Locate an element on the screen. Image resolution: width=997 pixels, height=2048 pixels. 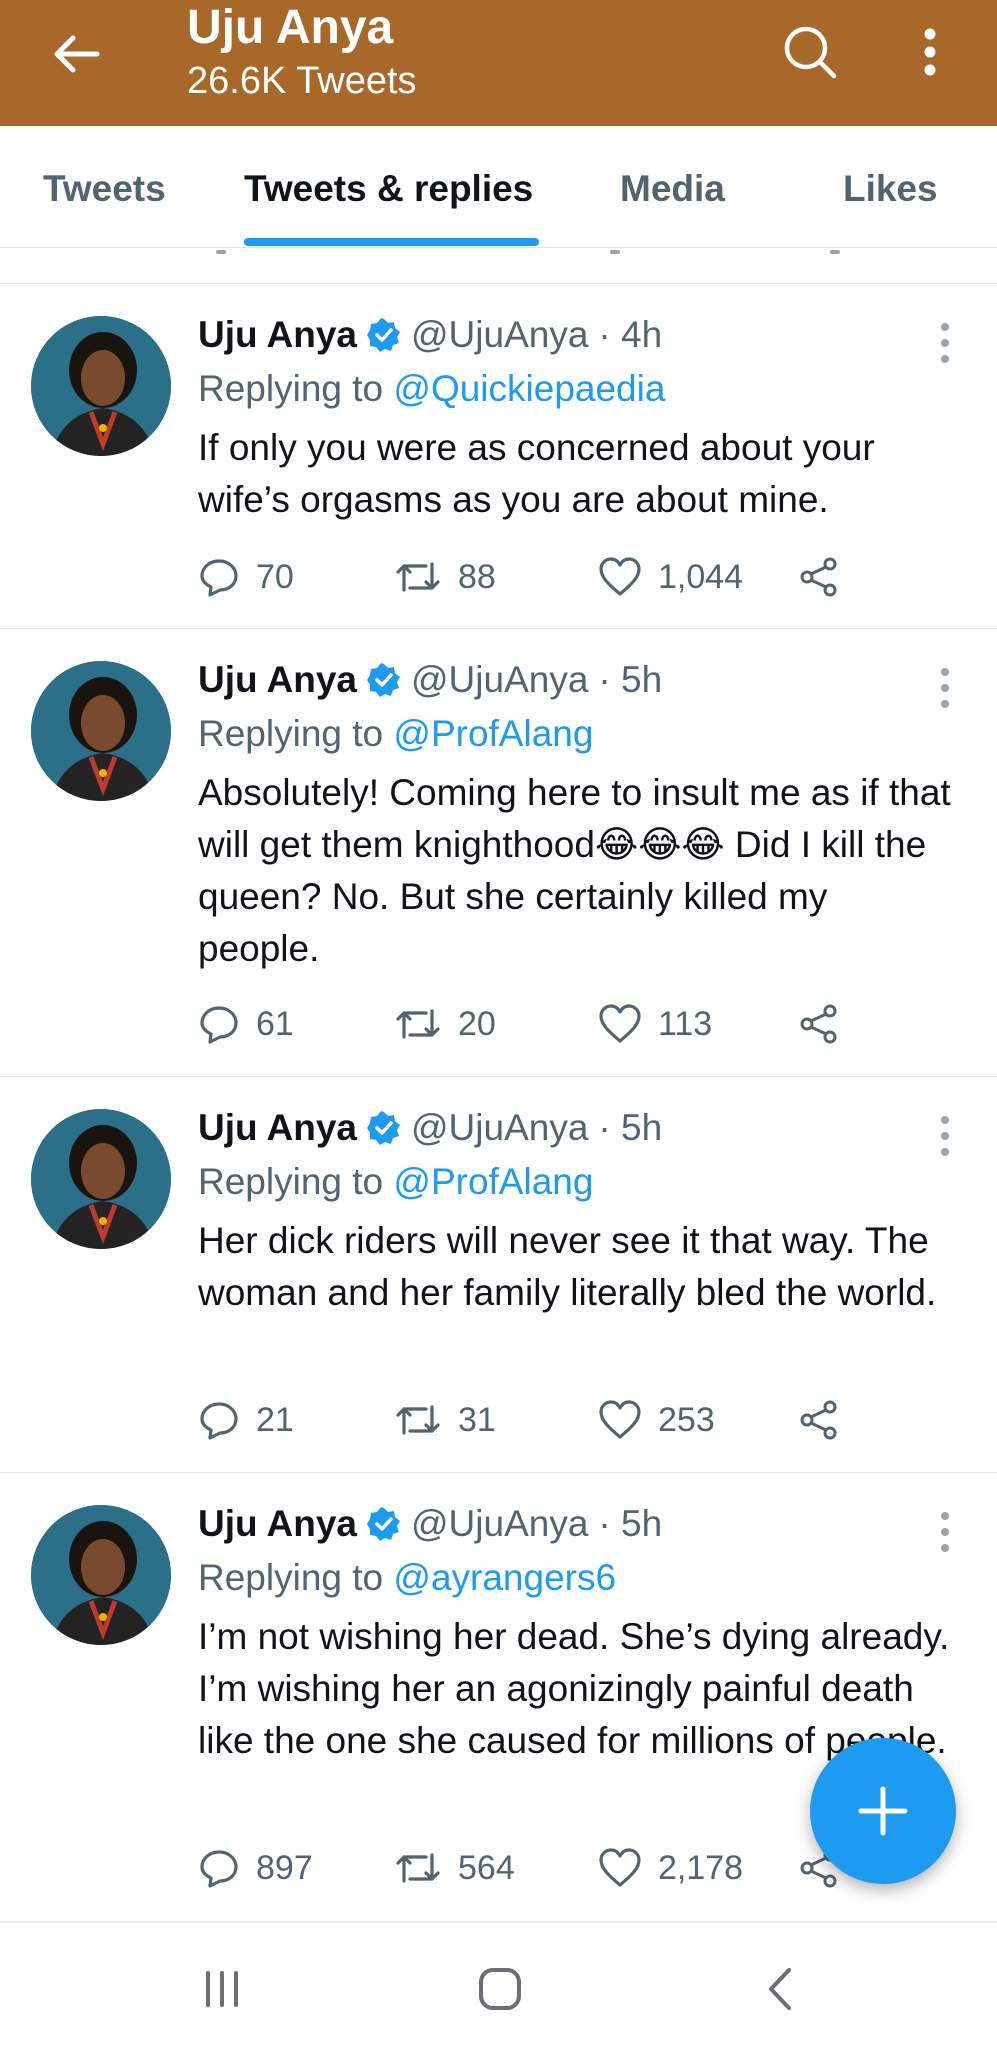
back-button is located at coordinates (76, 54).